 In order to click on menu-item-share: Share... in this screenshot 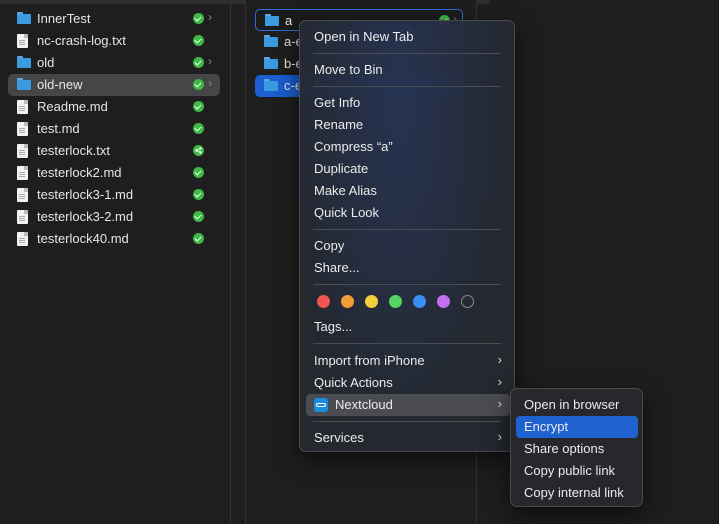, I will do `click(408, 268)`.